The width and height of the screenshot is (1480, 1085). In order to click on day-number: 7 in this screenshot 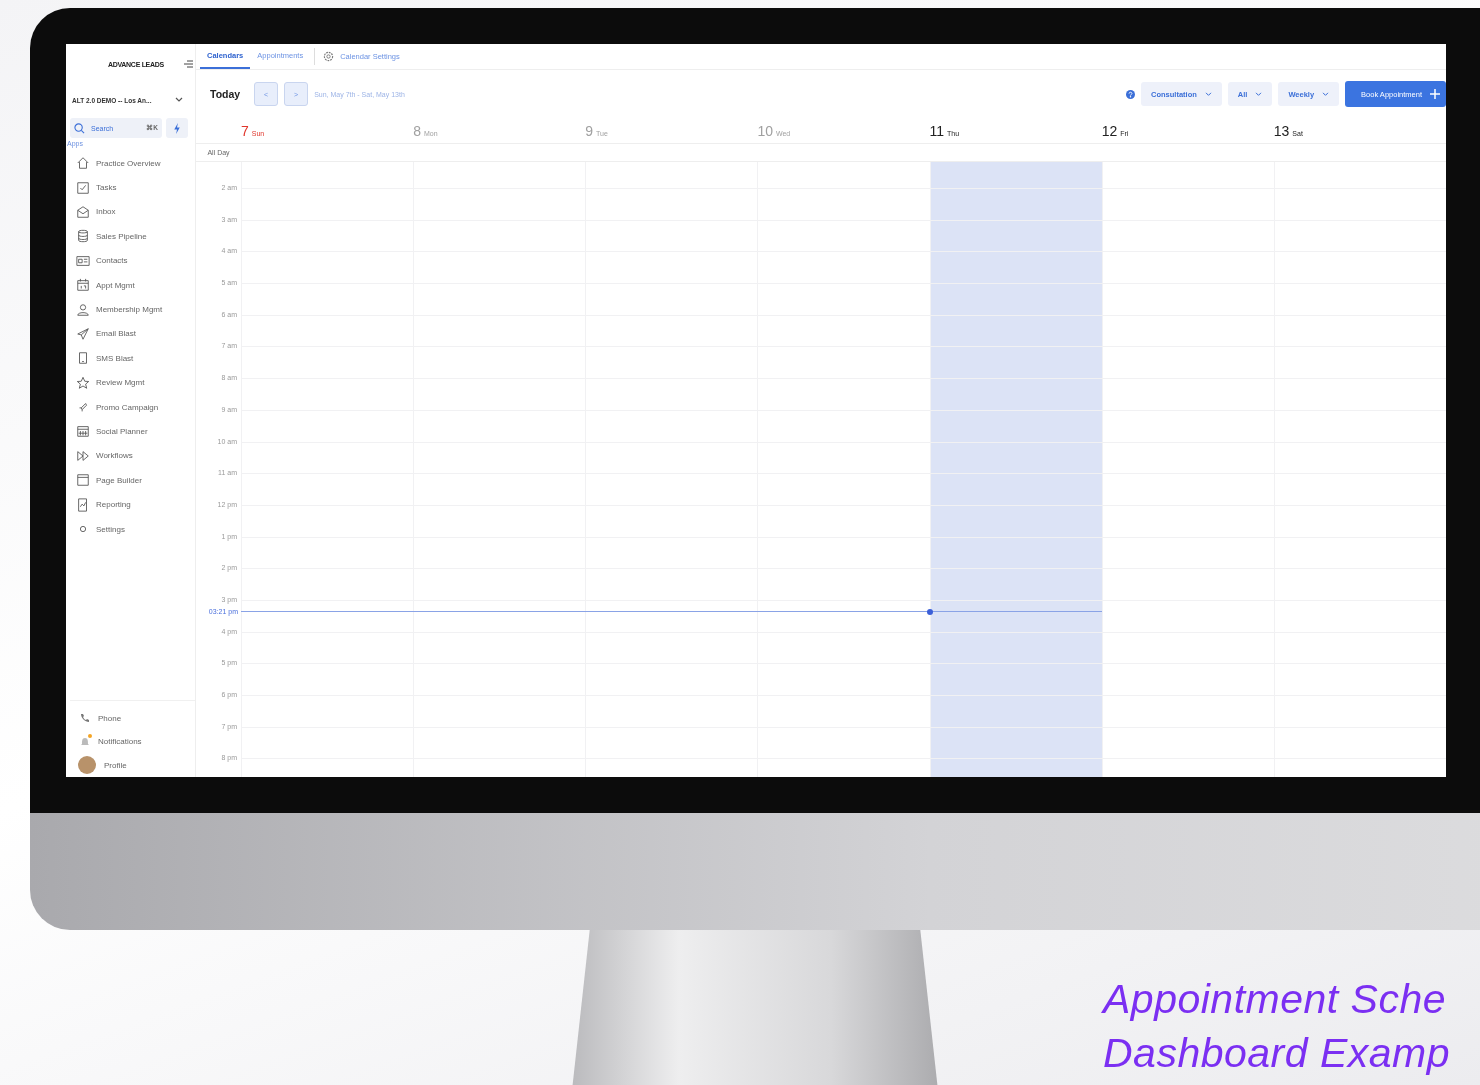, I will do `click(245, 130)`.